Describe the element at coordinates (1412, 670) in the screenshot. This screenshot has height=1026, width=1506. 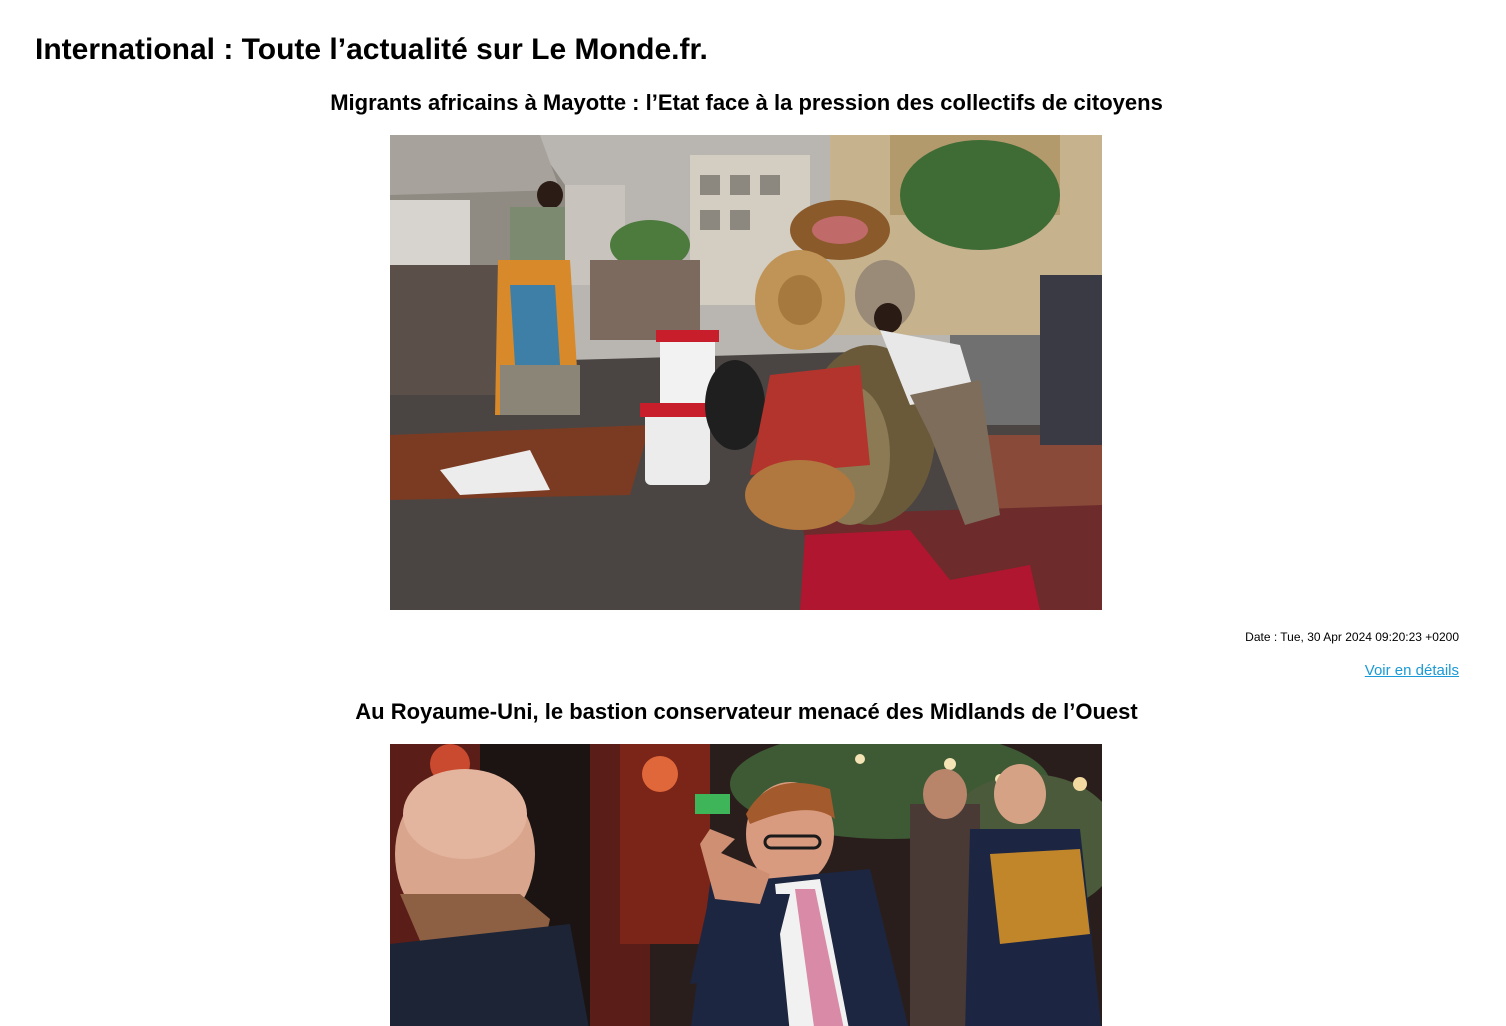
I see `details-link: Voir en détails` at that location.